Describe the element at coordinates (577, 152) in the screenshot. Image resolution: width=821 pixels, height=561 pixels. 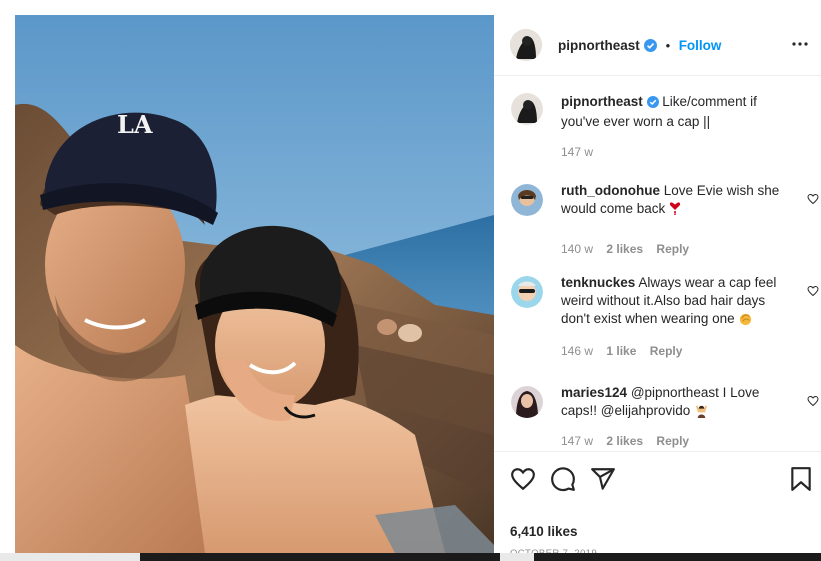
I see `caption-time: 147 w` at that location.